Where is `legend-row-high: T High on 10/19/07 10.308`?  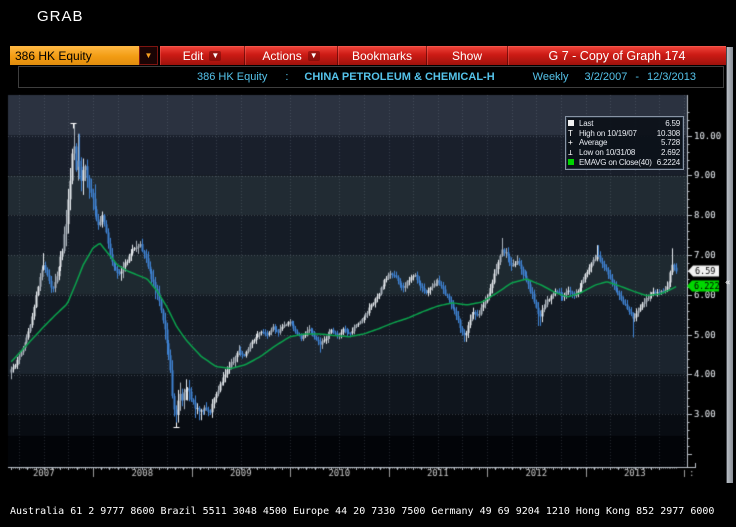 legend-row-high: T High on 10/19/07 10.308 is located at coordinates (624, 133).